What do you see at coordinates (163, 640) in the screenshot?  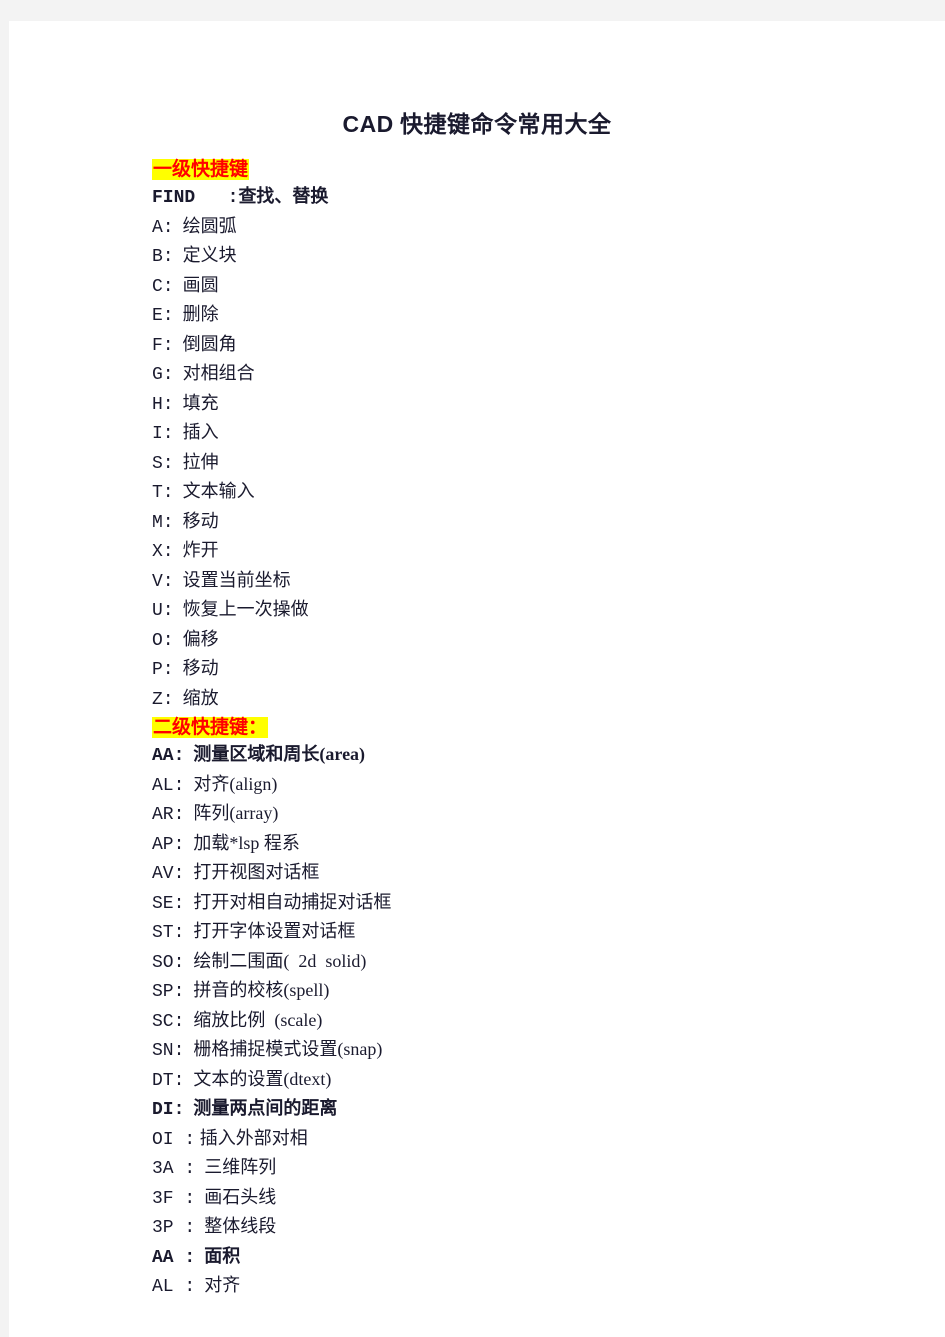 I see `shortcut-key: O:` at bounding box center [163, 640].